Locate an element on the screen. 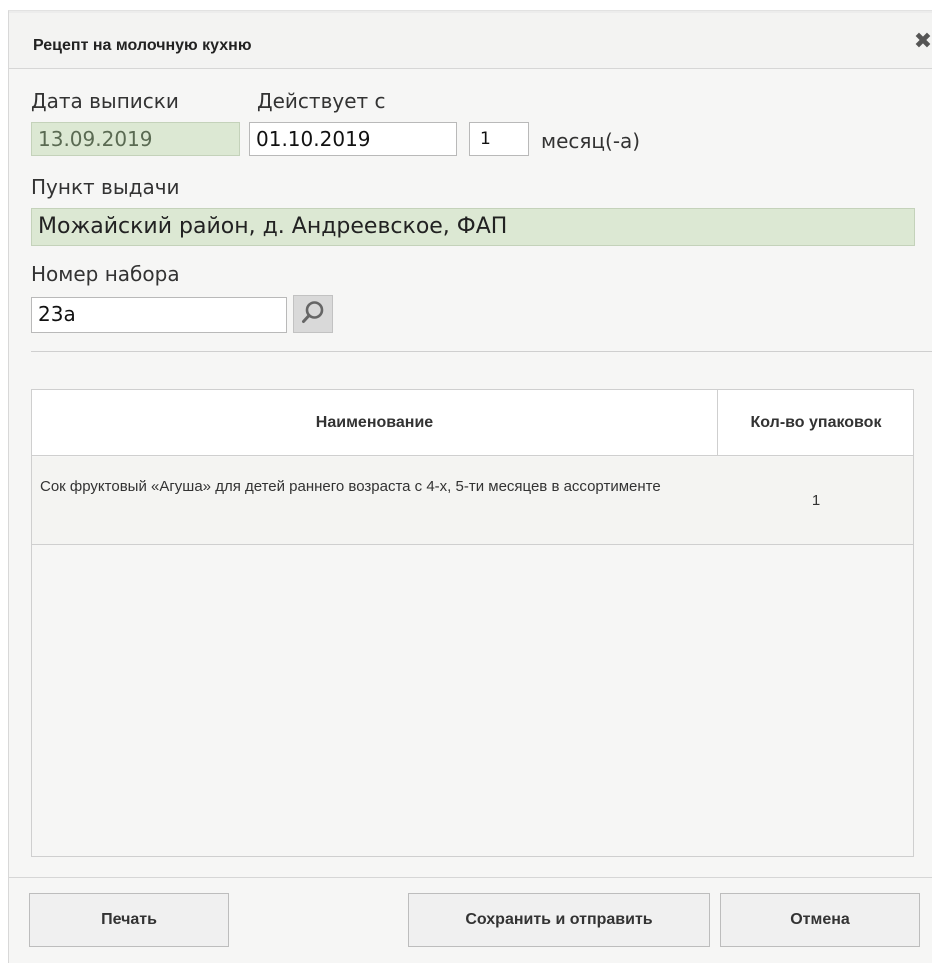 The image size is (932, 963). issue-date-label: Дата выписки is located at coordinates (105, 101).